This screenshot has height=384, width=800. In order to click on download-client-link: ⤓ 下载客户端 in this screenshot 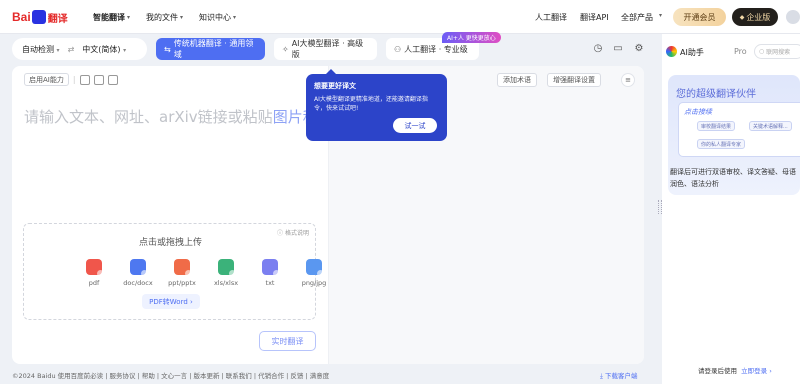, I will do `click(618, 375)`.